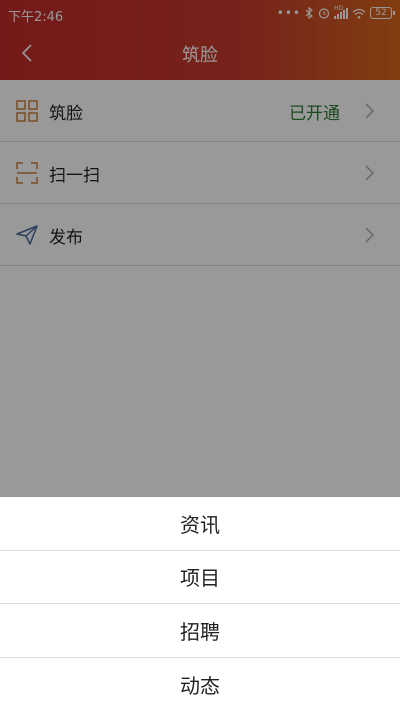  I want to click on action-sheet-option-recruit: 招聘, so click(200, 631).